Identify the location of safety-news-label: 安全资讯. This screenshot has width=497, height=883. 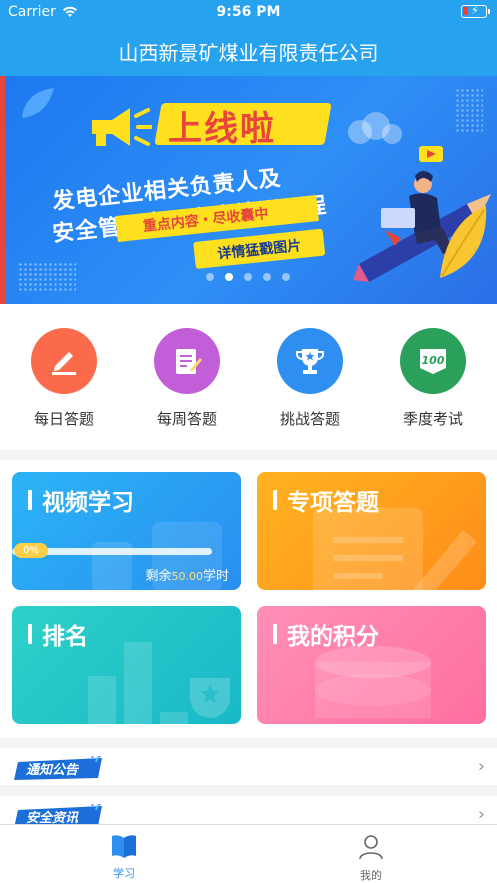
(52, 817).